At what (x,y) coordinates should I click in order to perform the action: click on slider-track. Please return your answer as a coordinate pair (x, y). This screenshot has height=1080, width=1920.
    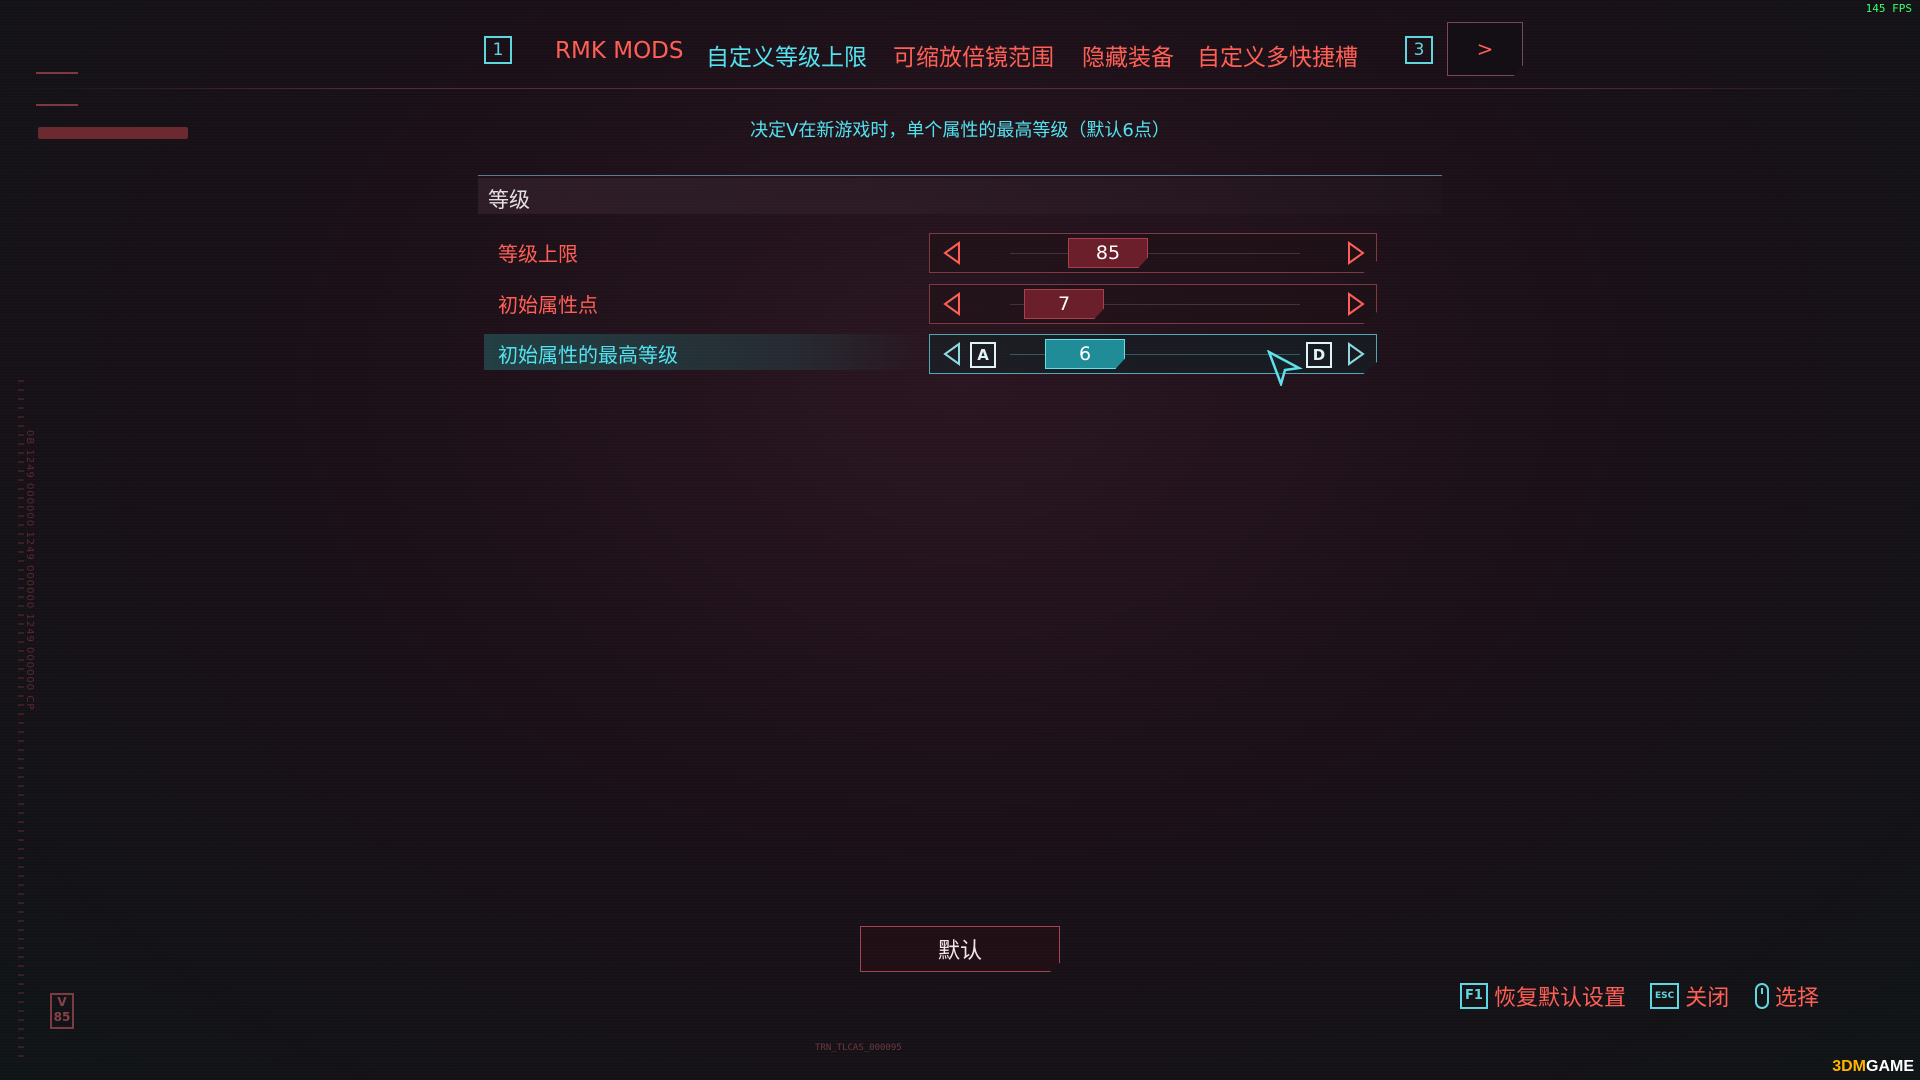
    Looking at the image, I should click on (1155, 253).